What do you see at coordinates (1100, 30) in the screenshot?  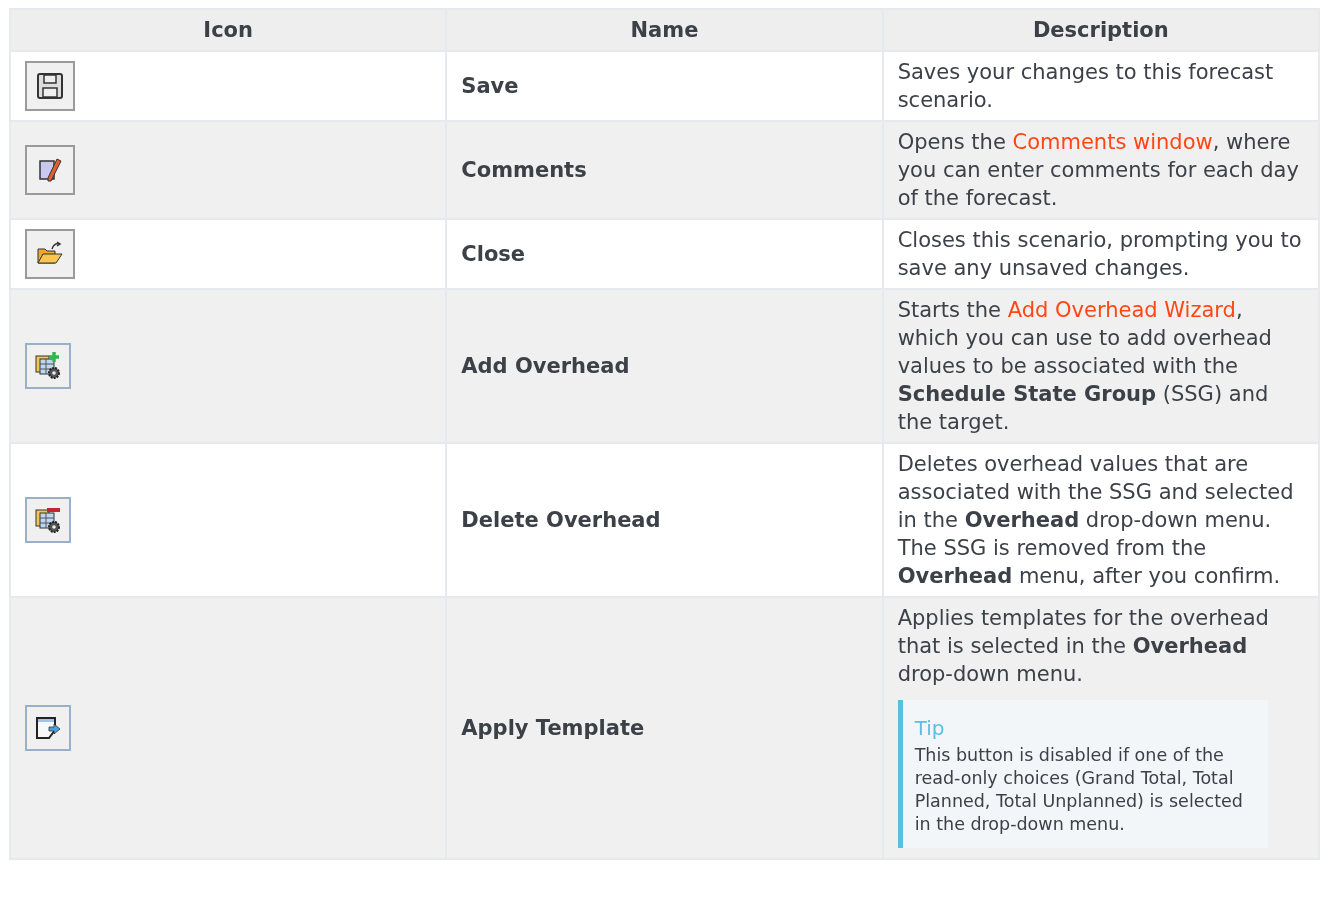 I see `column-header: Description` at bounding box center [1100, 30].